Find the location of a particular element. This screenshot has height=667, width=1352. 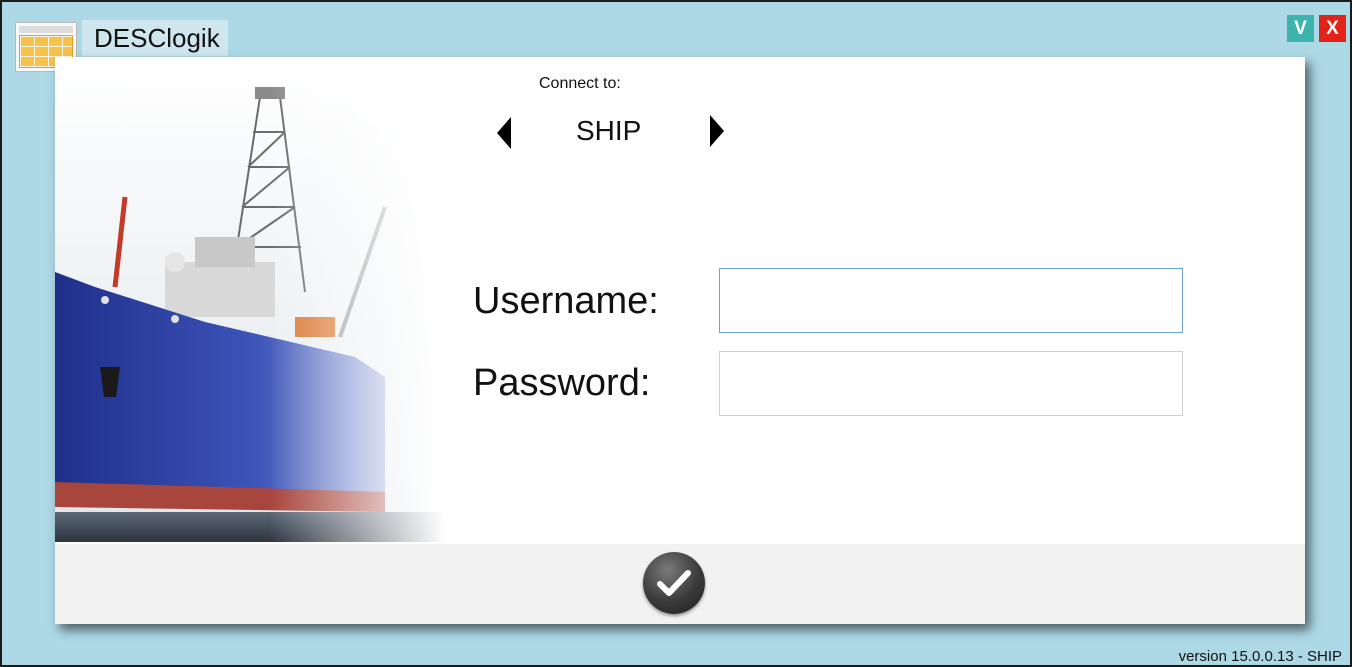

arrow-right-icon is located at coordinates (717, 131).